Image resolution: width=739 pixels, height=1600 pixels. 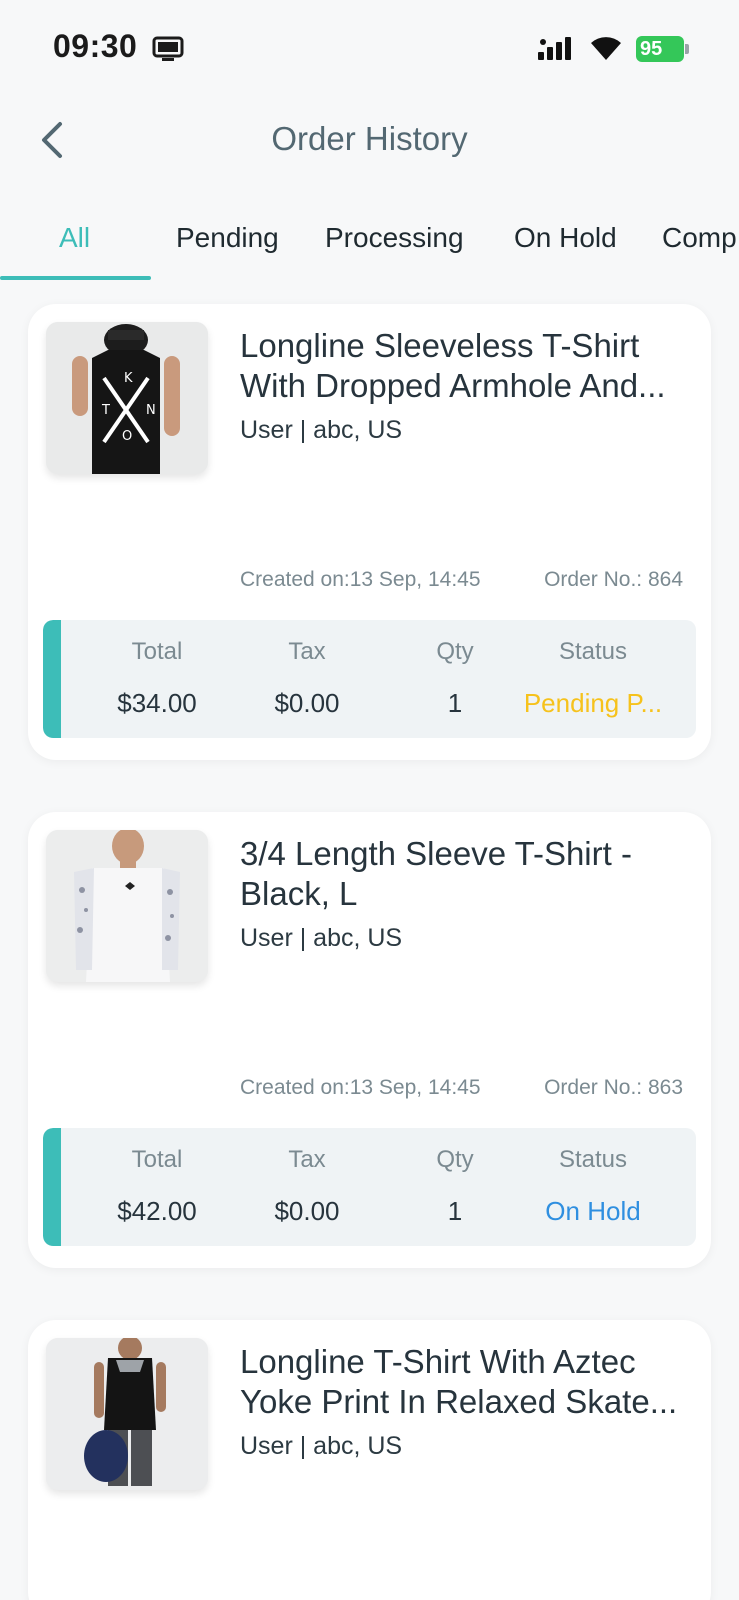 I want to click on svg-text: N, so click(x=151, y=410).